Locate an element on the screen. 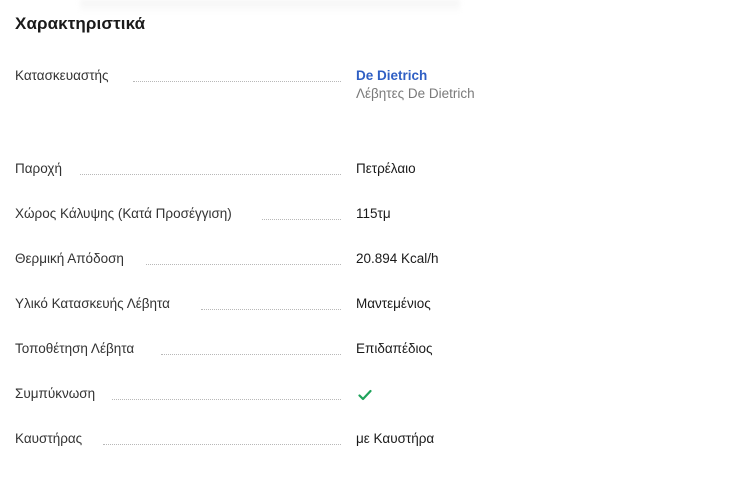  spec-value-burner: με Καυστήρα is located at coordinates (395, 438).